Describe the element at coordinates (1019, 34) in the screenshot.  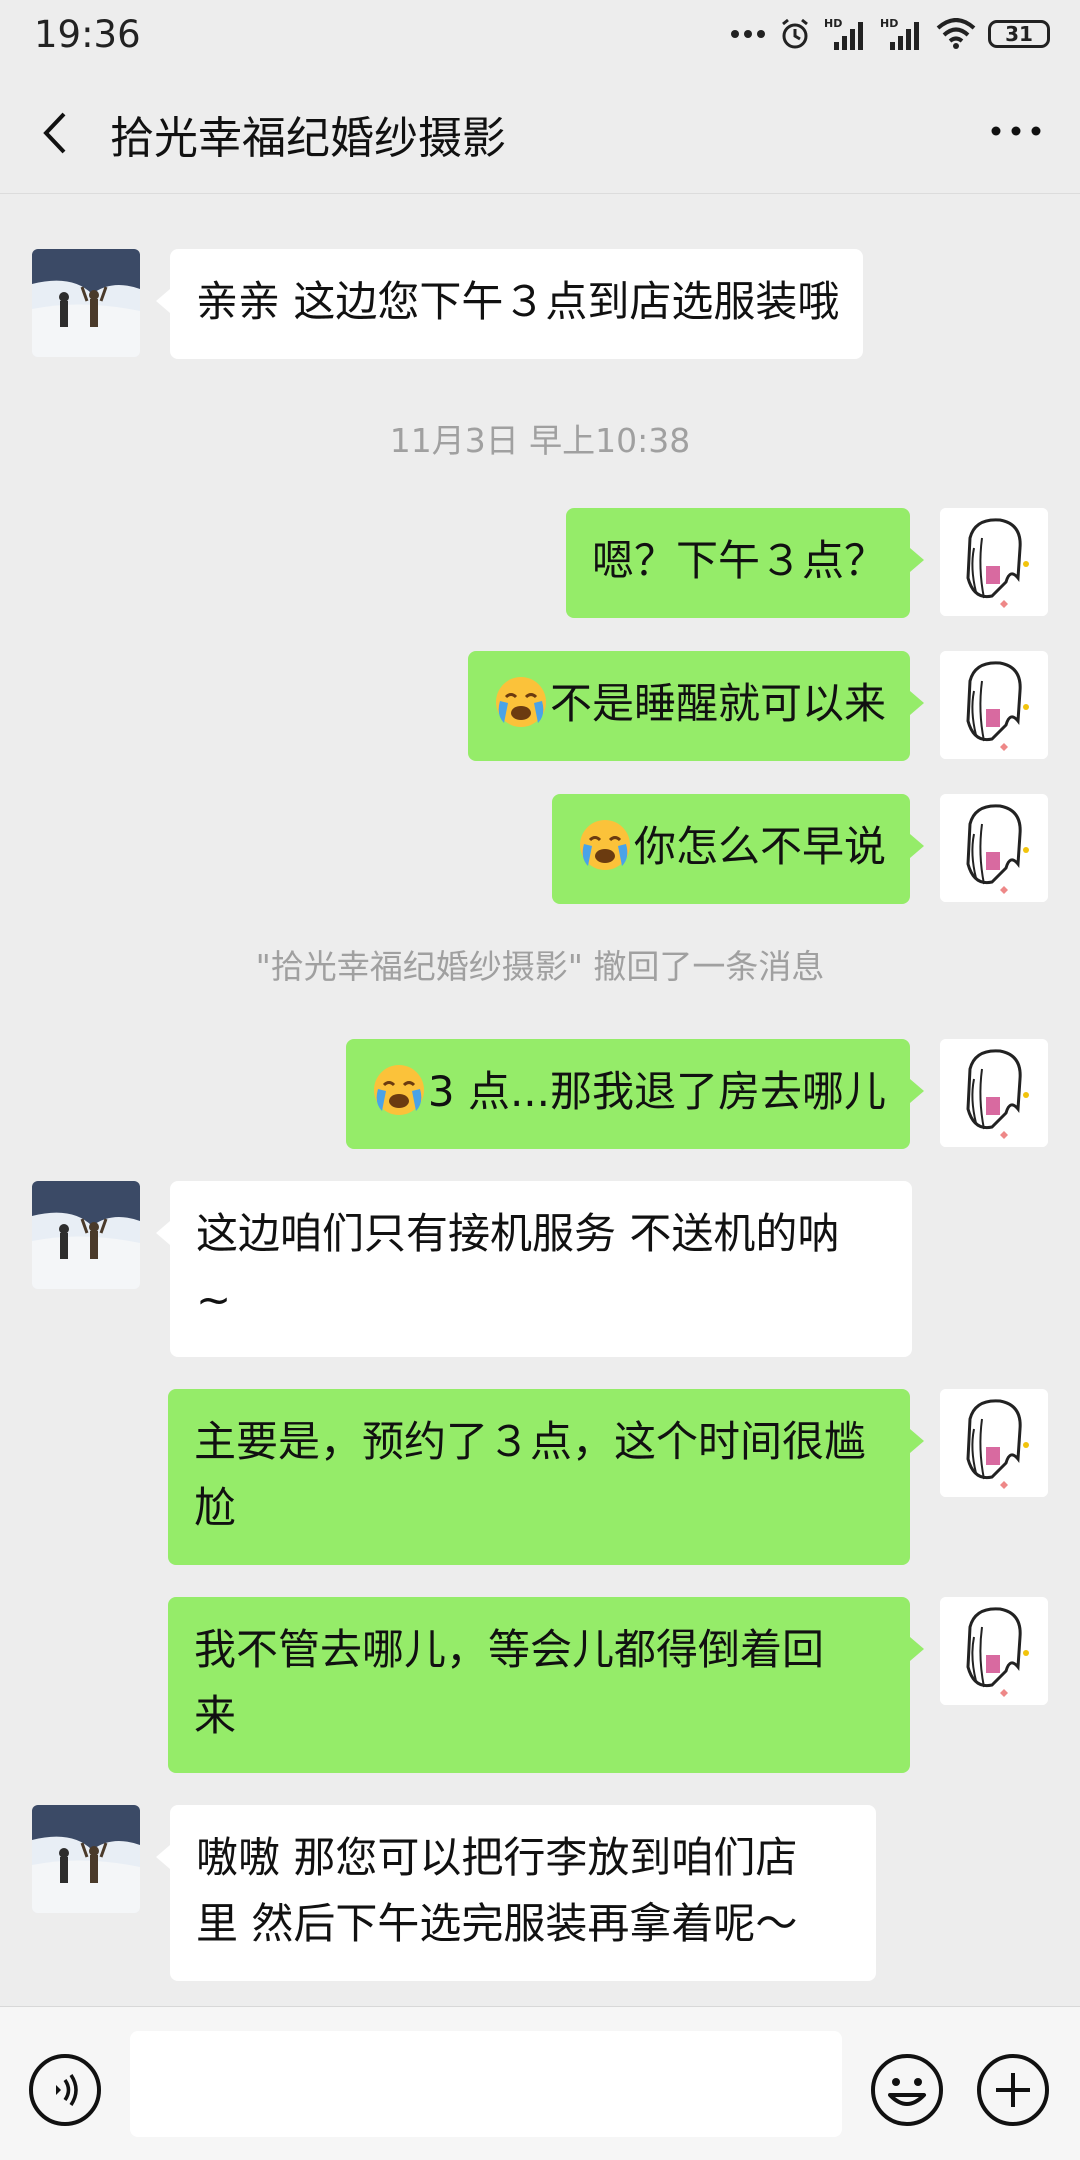
I see `battery-indicator: 31` at that location.